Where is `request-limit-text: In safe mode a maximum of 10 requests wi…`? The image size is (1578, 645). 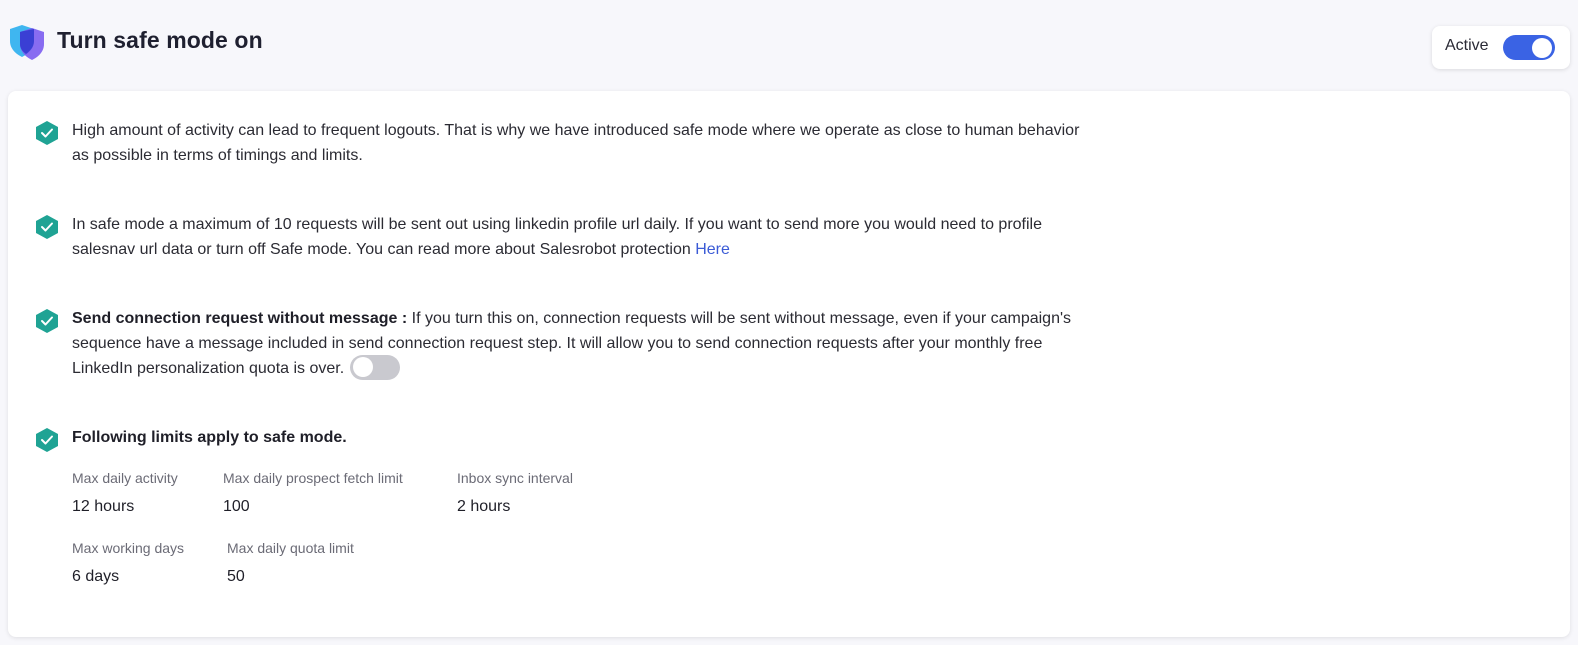 request-limit-text: In safe mode a maximum of 10 requests wi… is located at coordinates (557, 237).